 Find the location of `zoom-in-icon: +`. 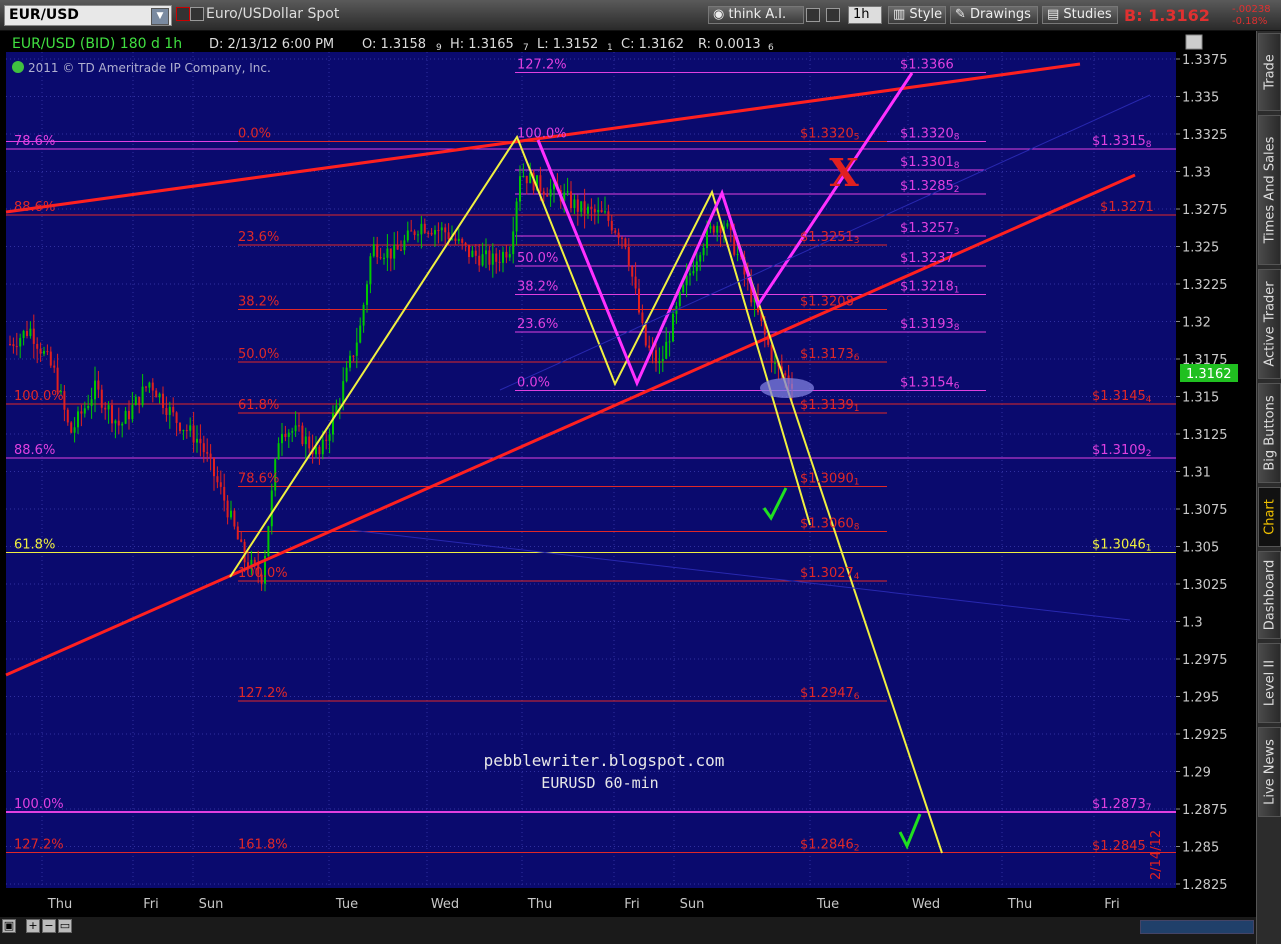

zoom-in-icon: + is located at coordinates (33, 926).